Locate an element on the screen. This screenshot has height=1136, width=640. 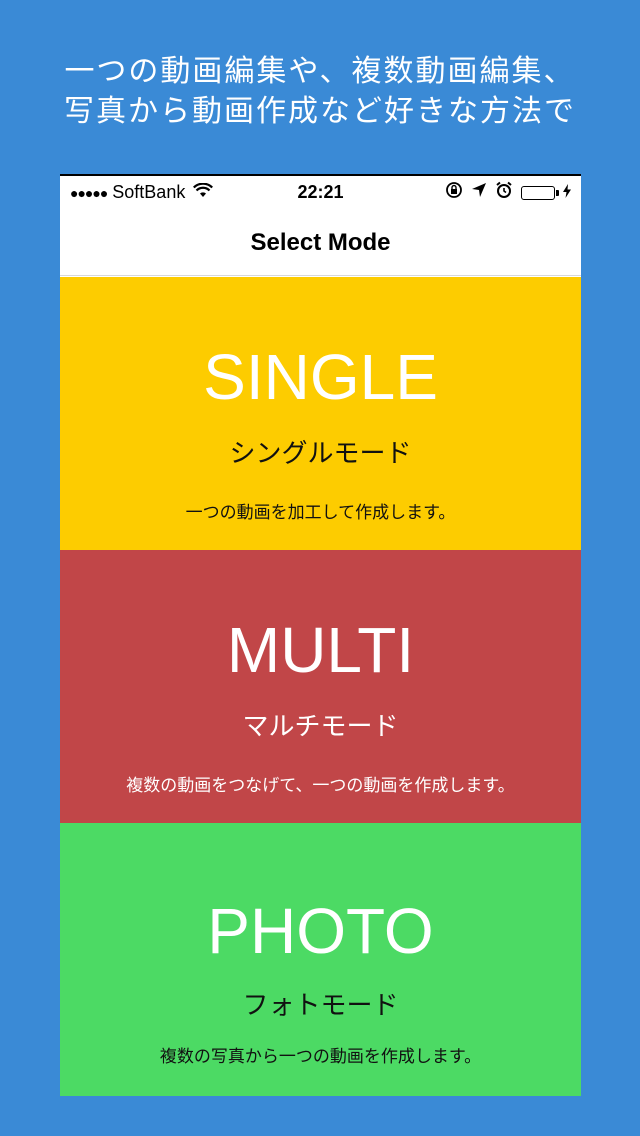
single-mode-subtitle: シングルモード is located at coordinates (320, 454).